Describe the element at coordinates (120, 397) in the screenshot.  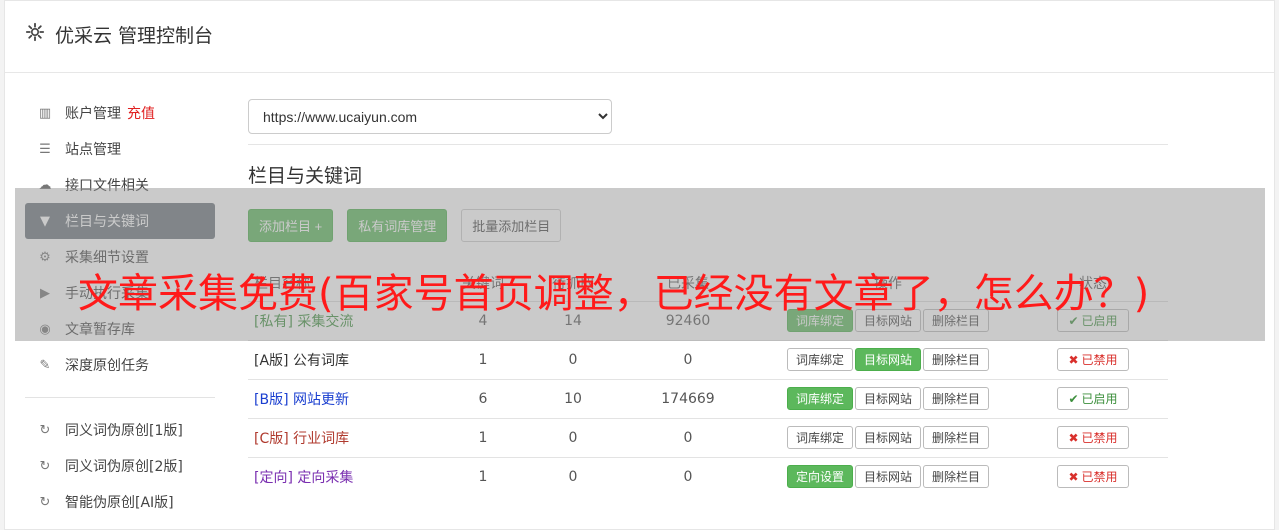
I see `sidebar-divider` at that location.